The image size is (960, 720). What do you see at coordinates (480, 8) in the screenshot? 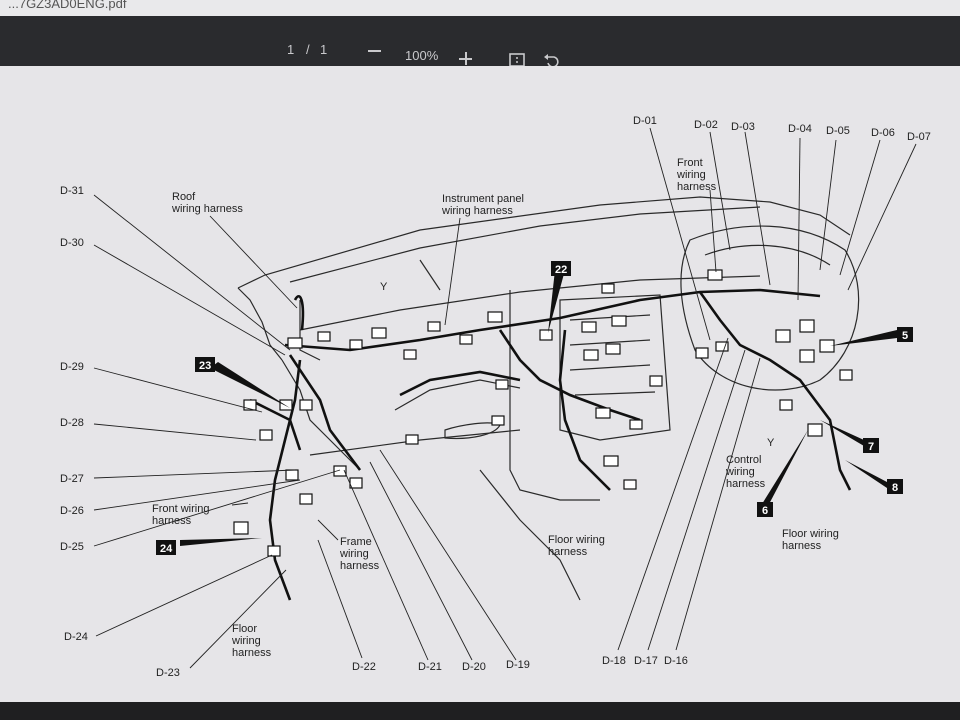
I see `file-title-strip: ...7GZ3AD0ENG.pdf` at bounding box center [480, 8].